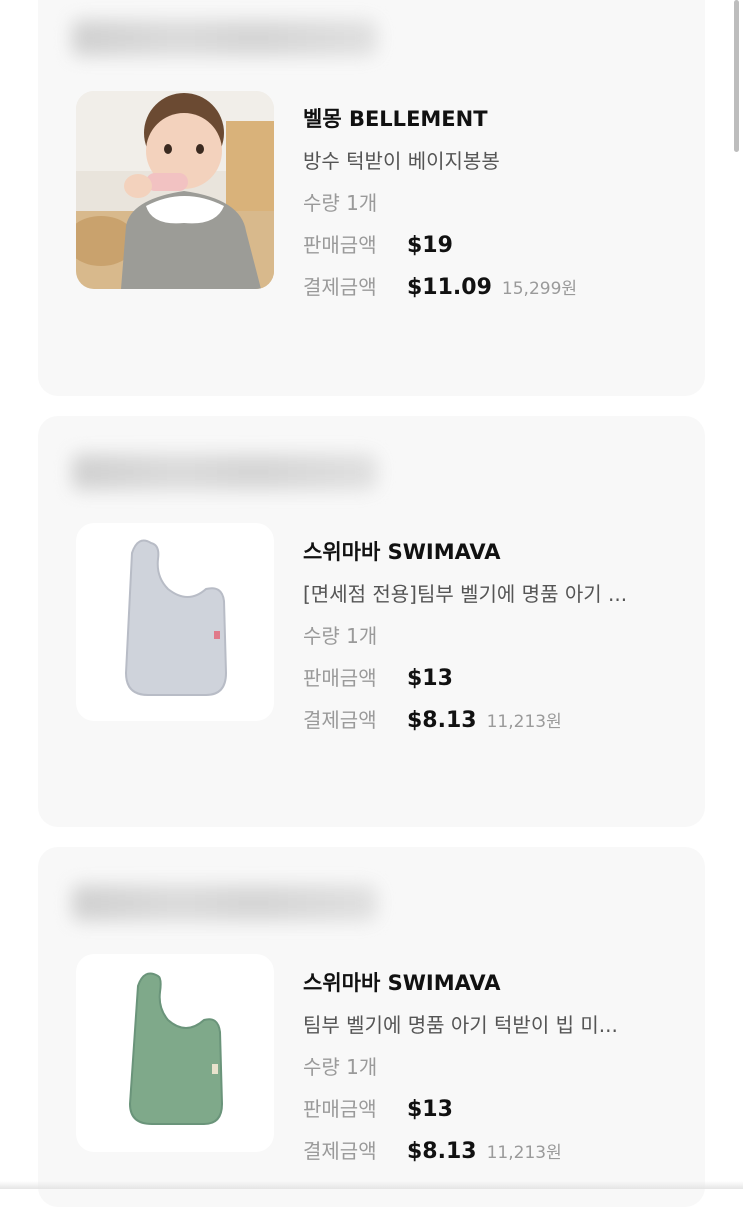 This screenshot has height=1207, width=743. I want to click on bottom-divider, so click(371, 1185).